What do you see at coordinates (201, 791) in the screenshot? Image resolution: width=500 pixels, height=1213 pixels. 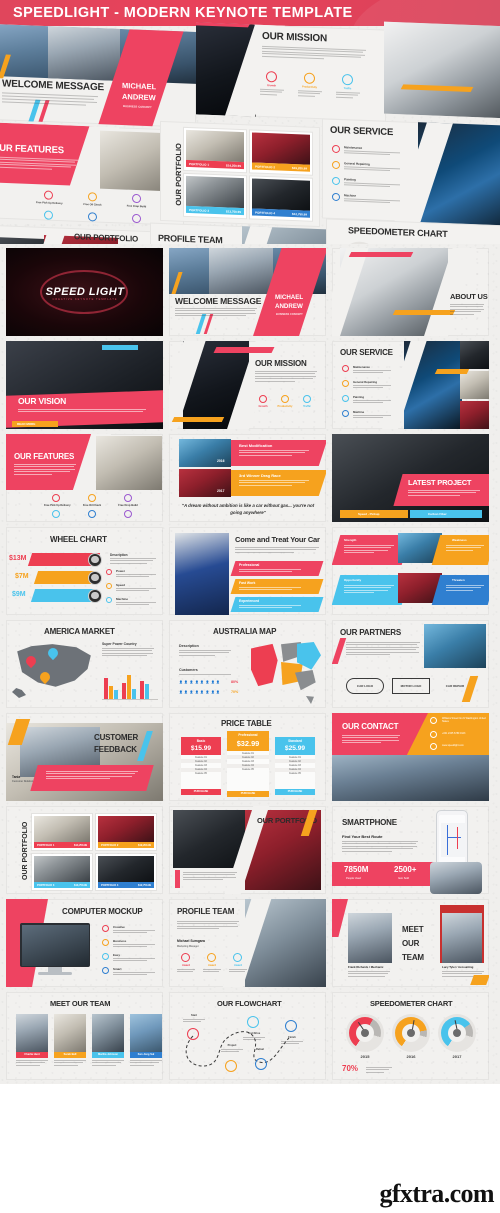 I see `plan-button-0: PURCHASE` at bounding box center [201, 791].